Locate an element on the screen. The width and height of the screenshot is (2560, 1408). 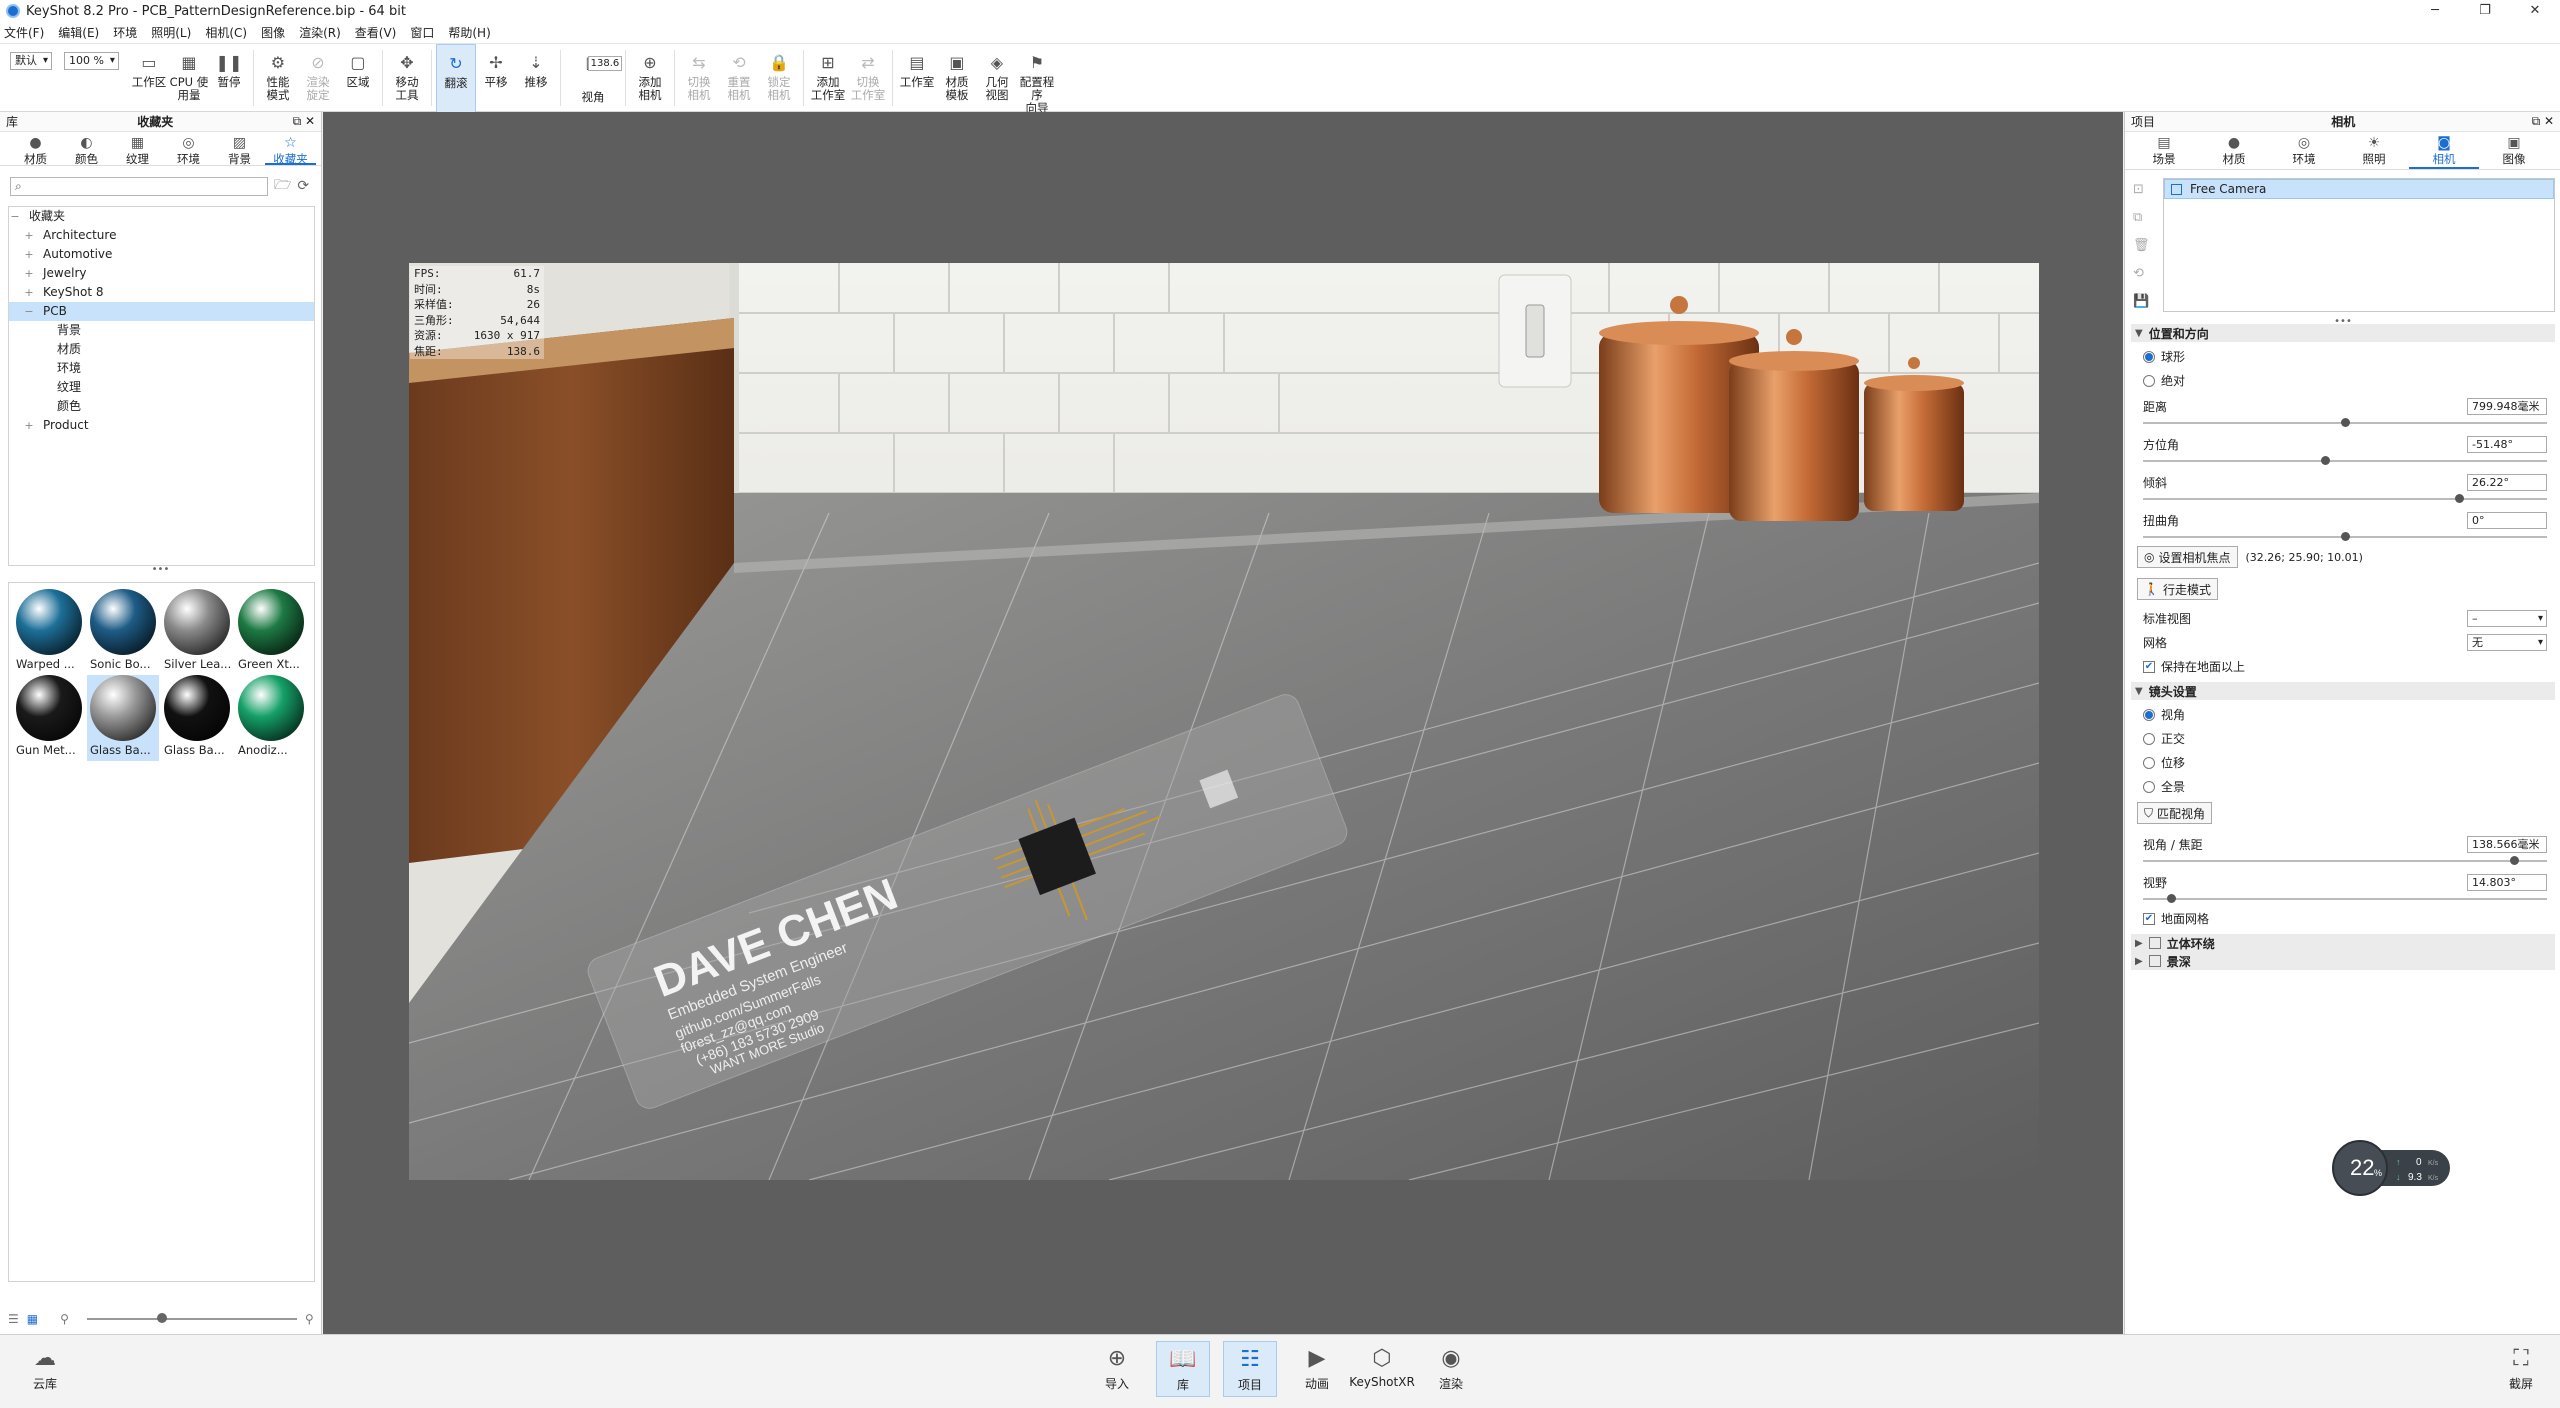
library-tab-background: ▨ 背景 is located at coordinates (239, 149).